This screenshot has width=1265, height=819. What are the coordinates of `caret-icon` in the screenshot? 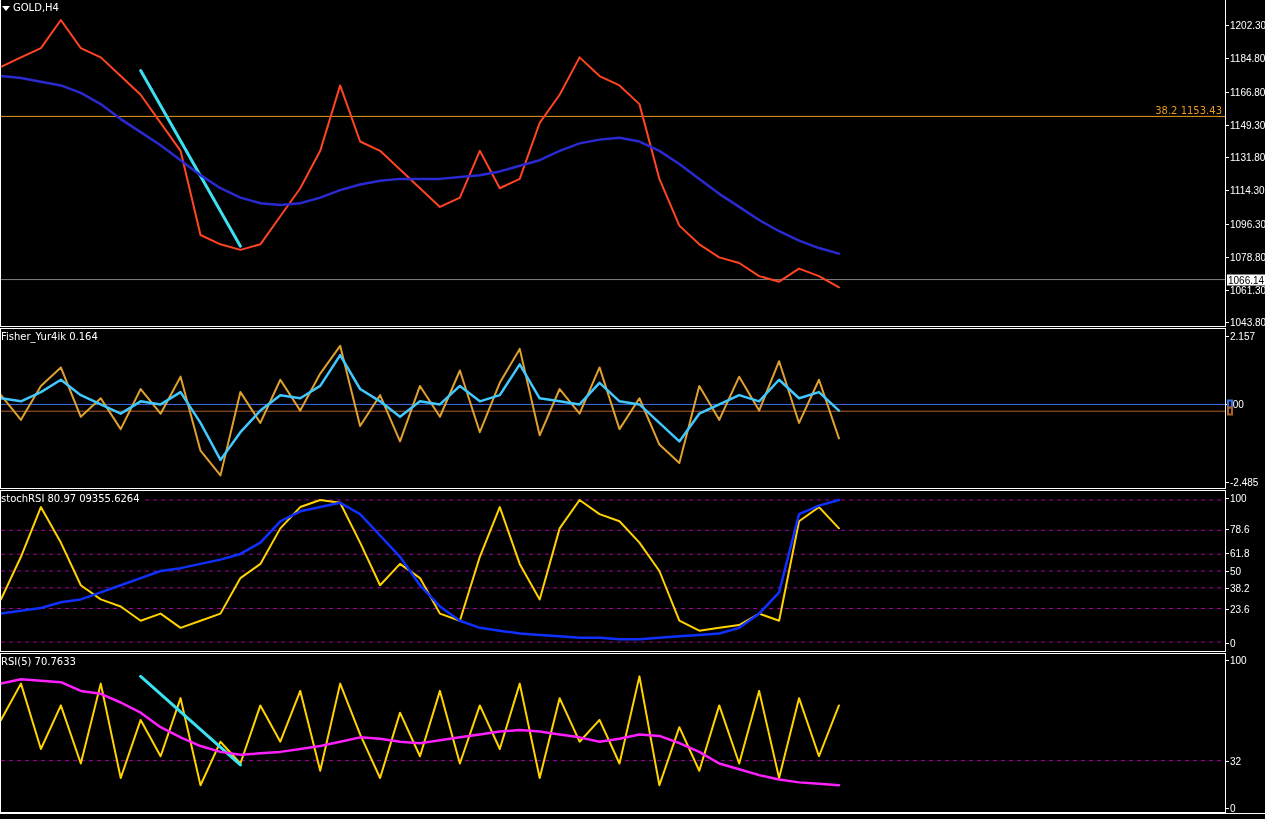 It's located at (6, 8).